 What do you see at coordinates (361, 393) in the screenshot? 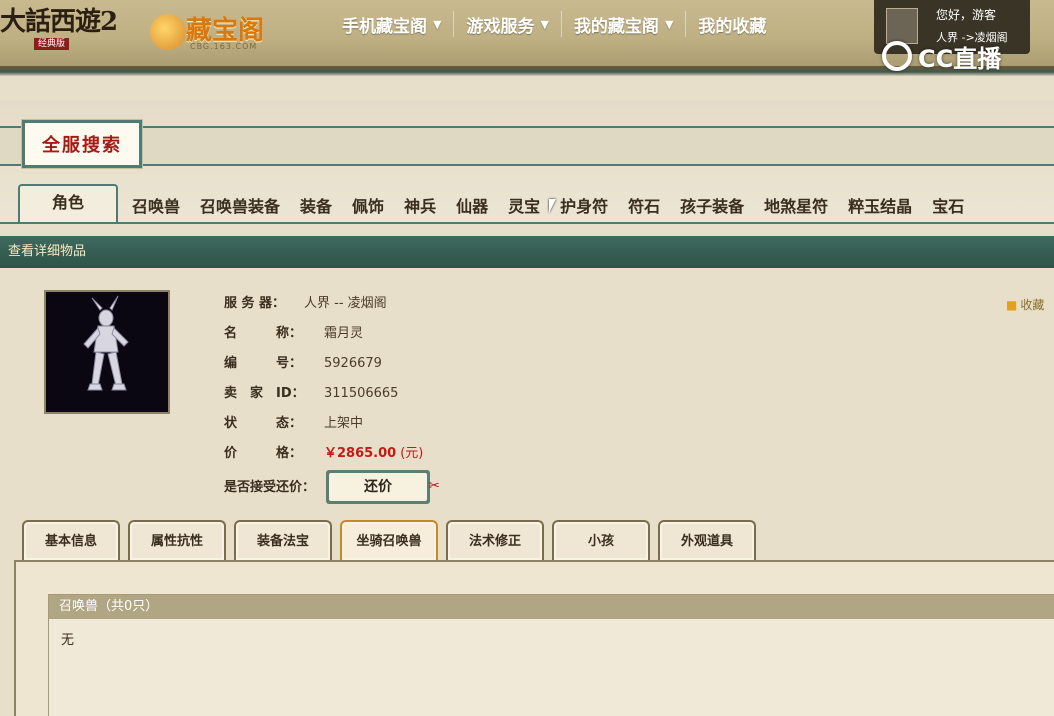
I see `seller-value: 311506665` at bounding box center [361, 393].